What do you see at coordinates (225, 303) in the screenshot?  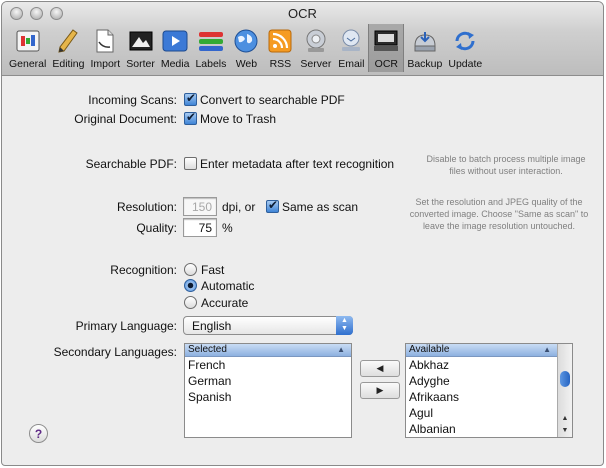 I see `recognition-accurate-text: Accurate` at bounding box center [225, 303].